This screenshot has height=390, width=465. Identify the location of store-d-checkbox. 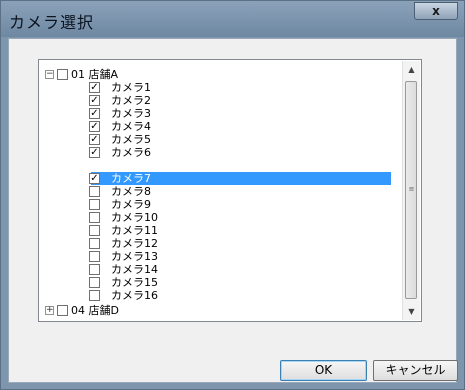
(62, 310).